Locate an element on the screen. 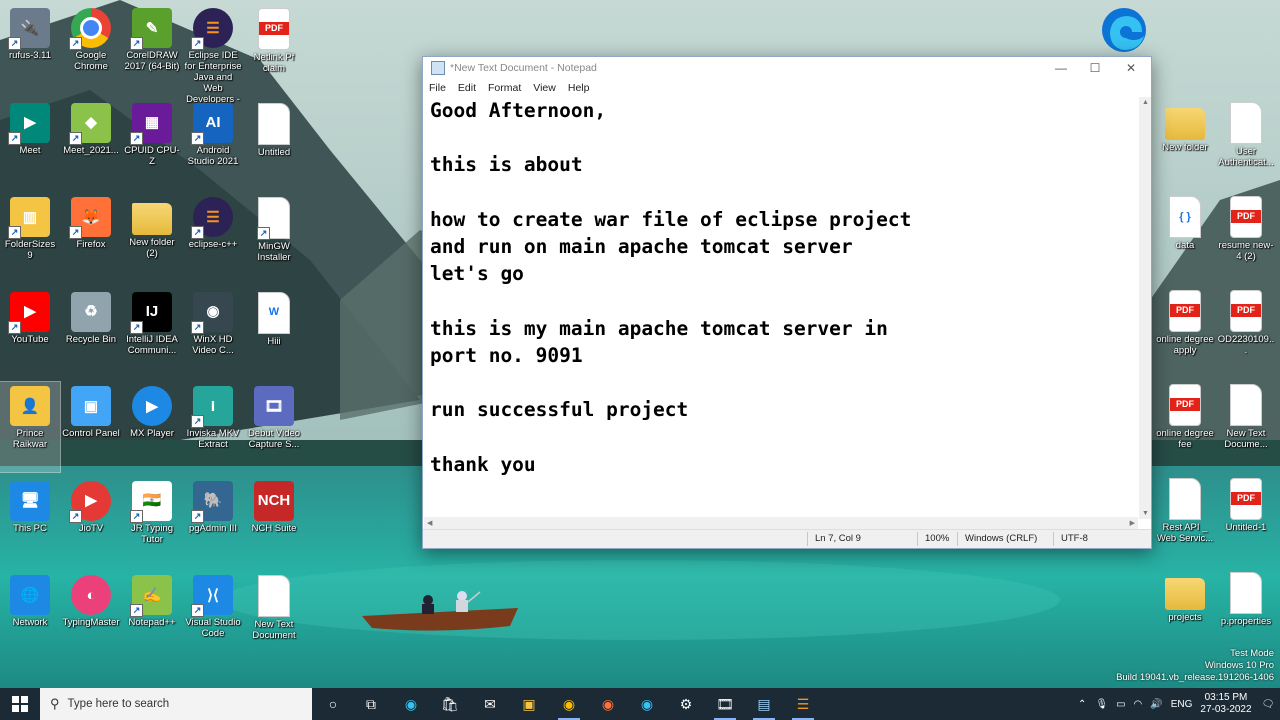 This screenshot has height=720, width=1280. desktop-icon-recycle-bin: ♻ Recycle Bin is located at coordinates (91, 333).